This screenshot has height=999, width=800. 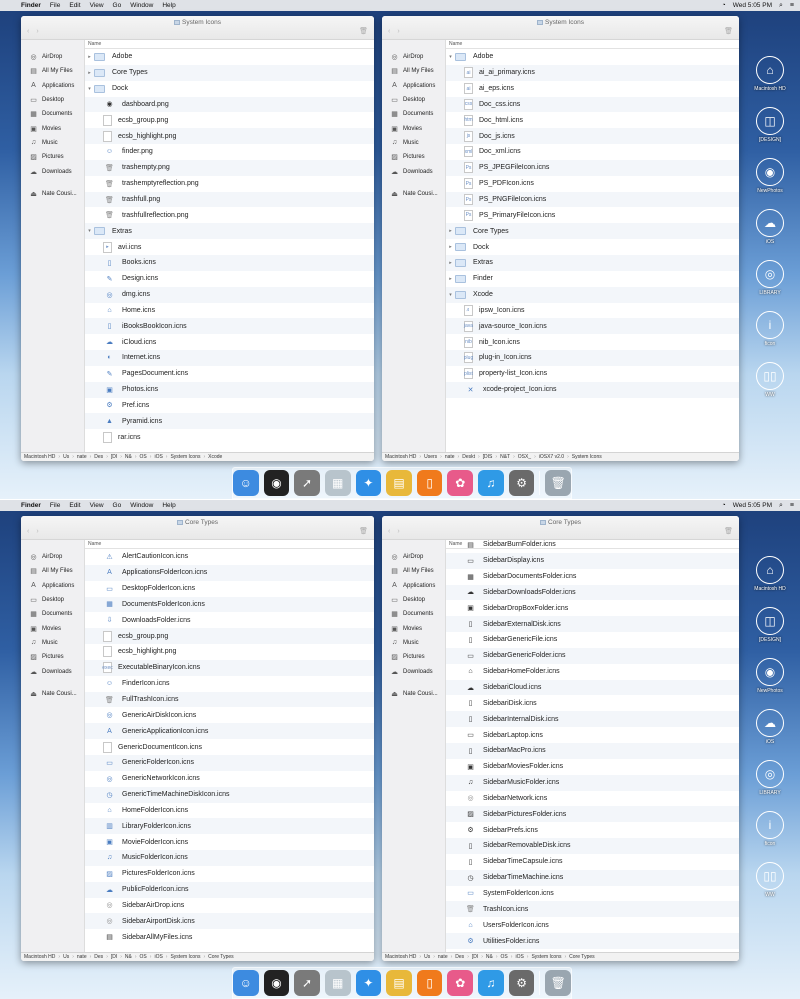 What do you see at coordinates (229, 811) in the screenshot?
I see `table-row: ⌂ HomeFolderIcon.icns` at bounding box center [229, 811].